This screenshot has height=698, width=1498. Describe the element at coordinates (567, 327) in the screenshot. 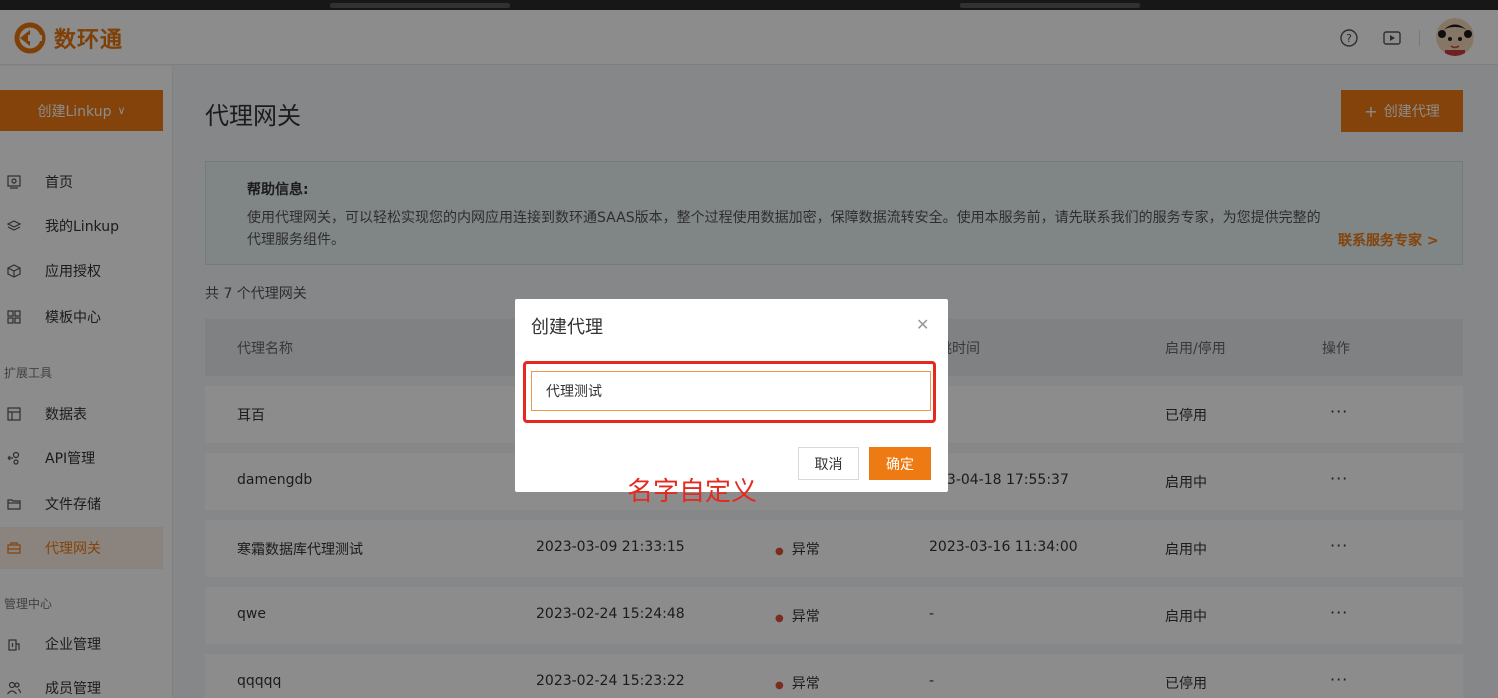

I see `dialog-title: 创建代理` at that location.